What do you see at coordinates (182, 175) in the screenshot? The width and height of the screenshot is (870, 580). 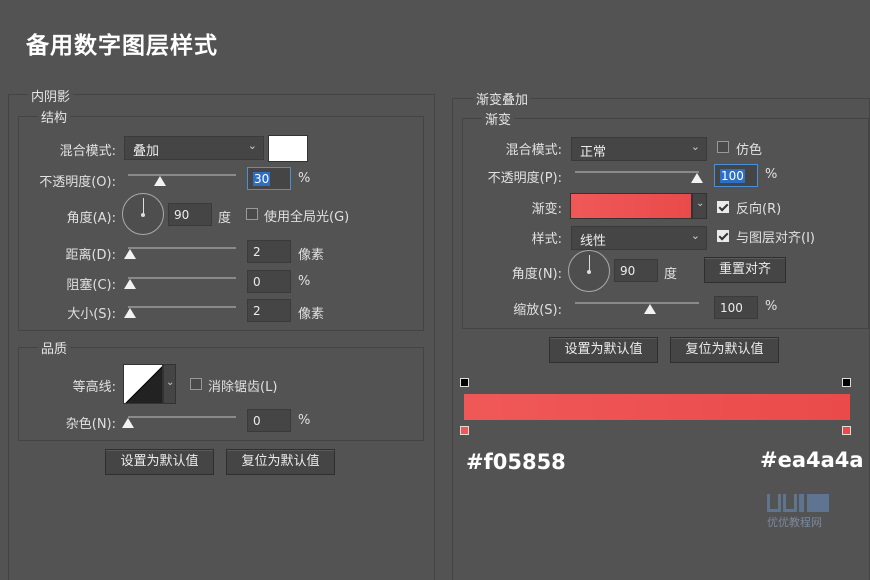 I see `opacity-slider-track` at bounding box center [182, 175].